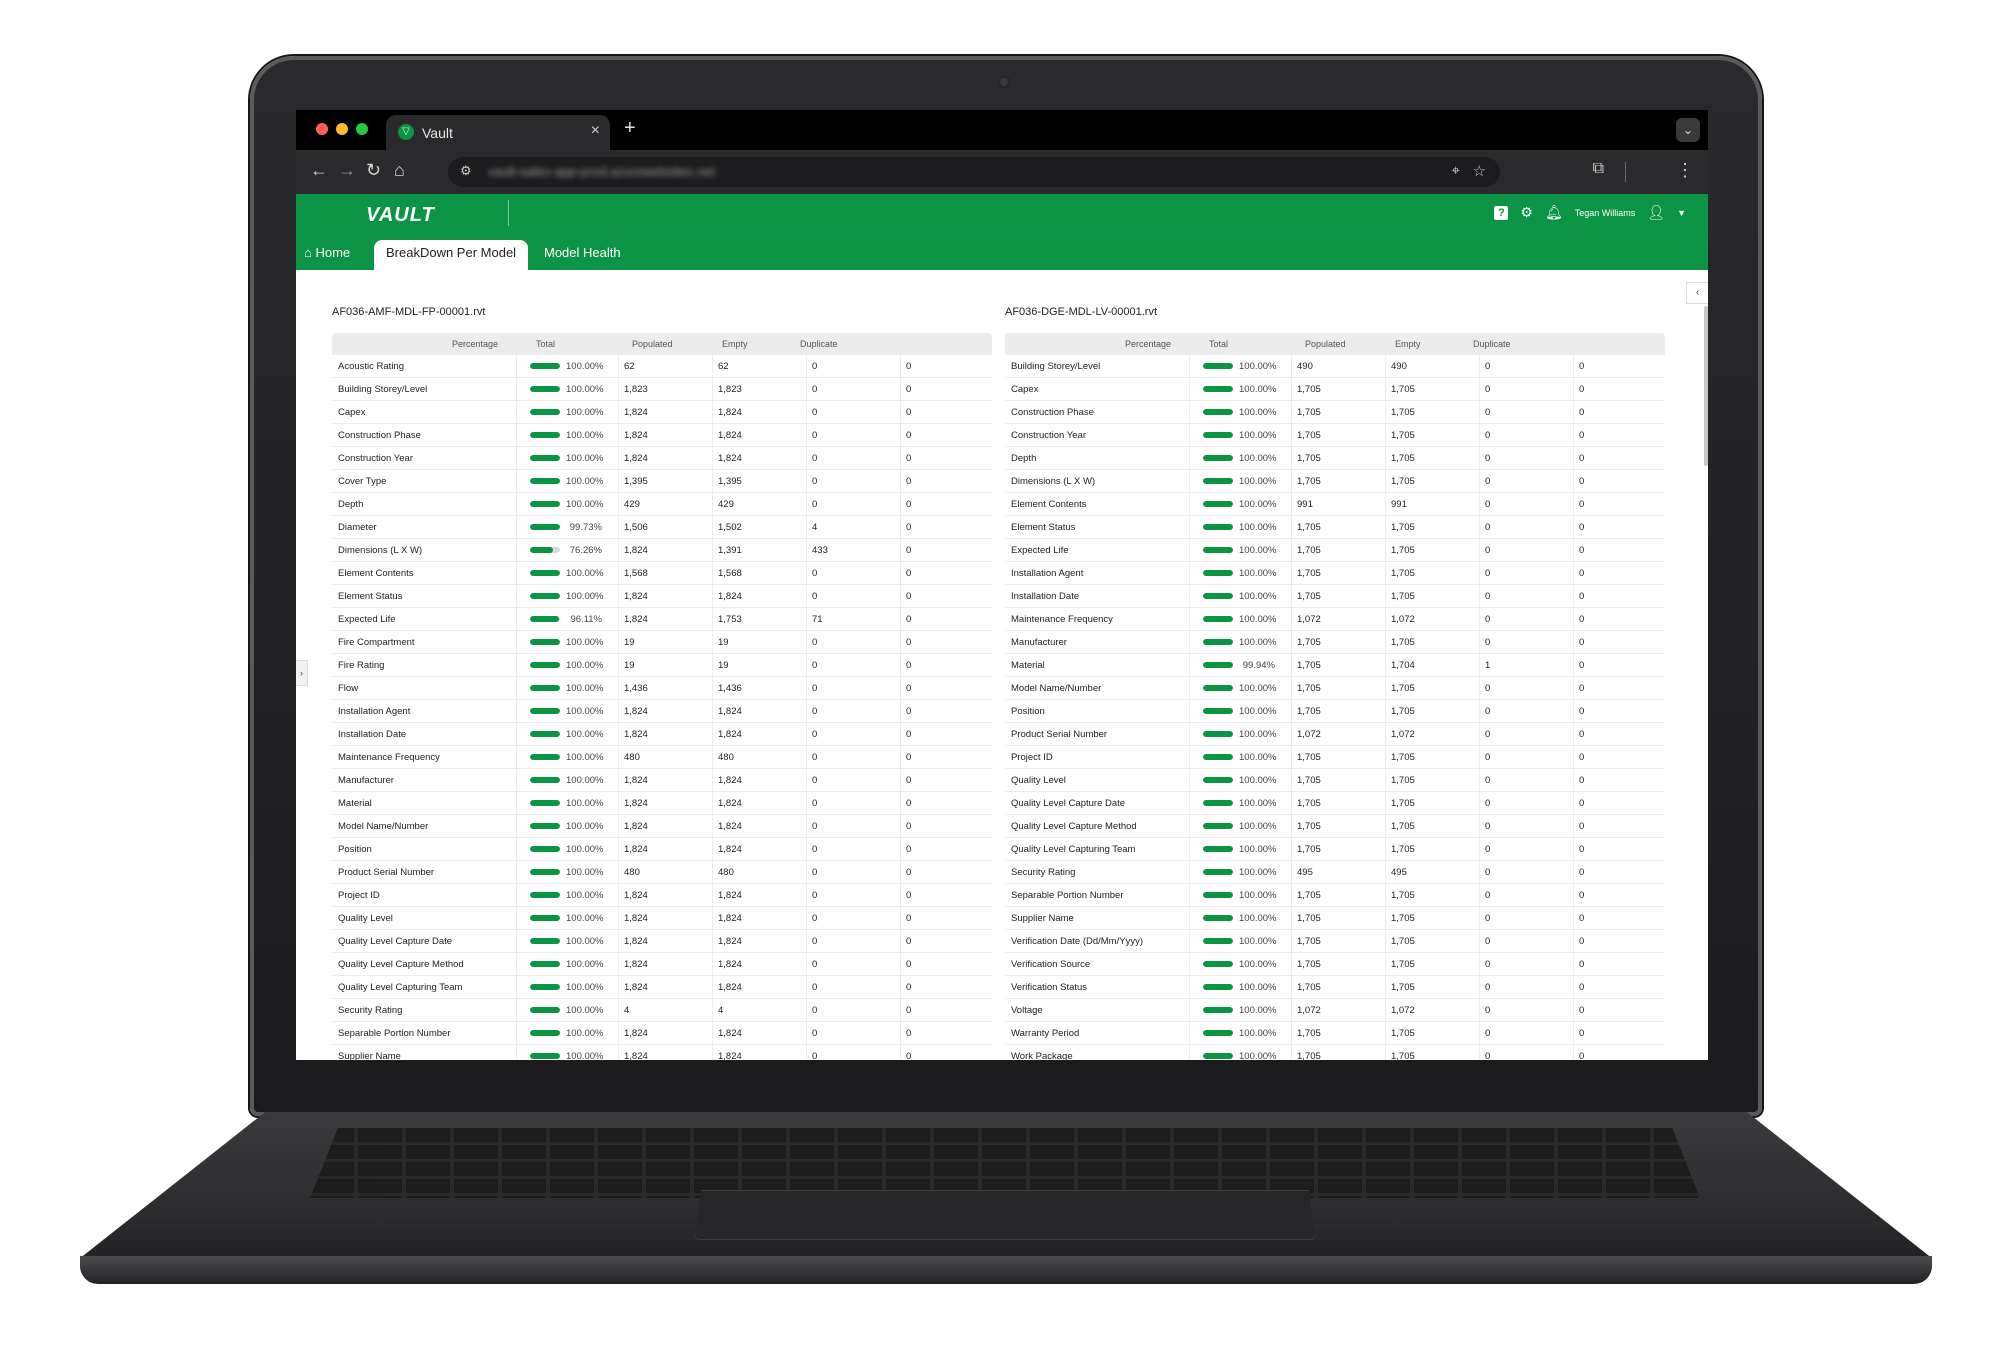  I want to click on table-row: Cover Type 100.00% 1,395 1,395 0 0, so click(662, 481).